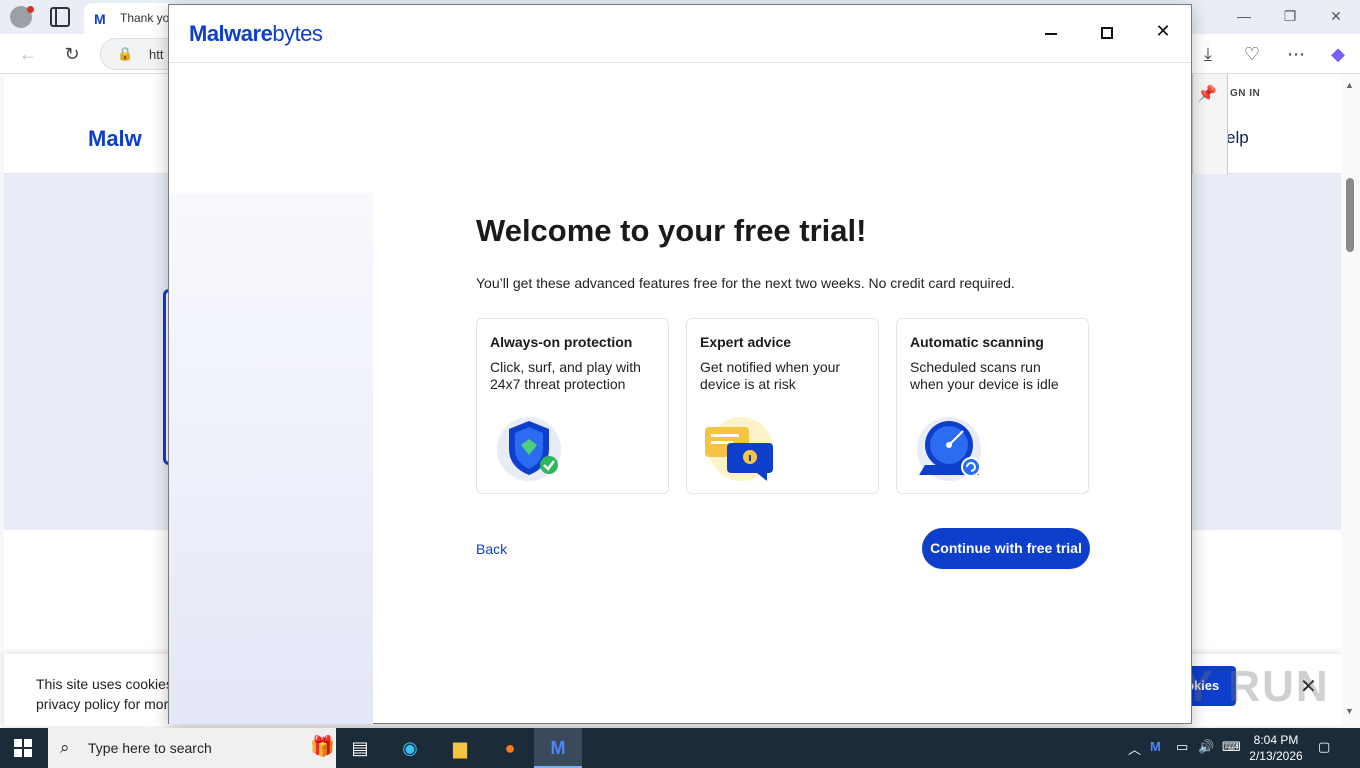 The width and height of the screenshot is (1360, 768). What do you see at coordinates (1350, 215) in the screenshot?
I see `scroll-thumb` at bounding box center [1350, 215].